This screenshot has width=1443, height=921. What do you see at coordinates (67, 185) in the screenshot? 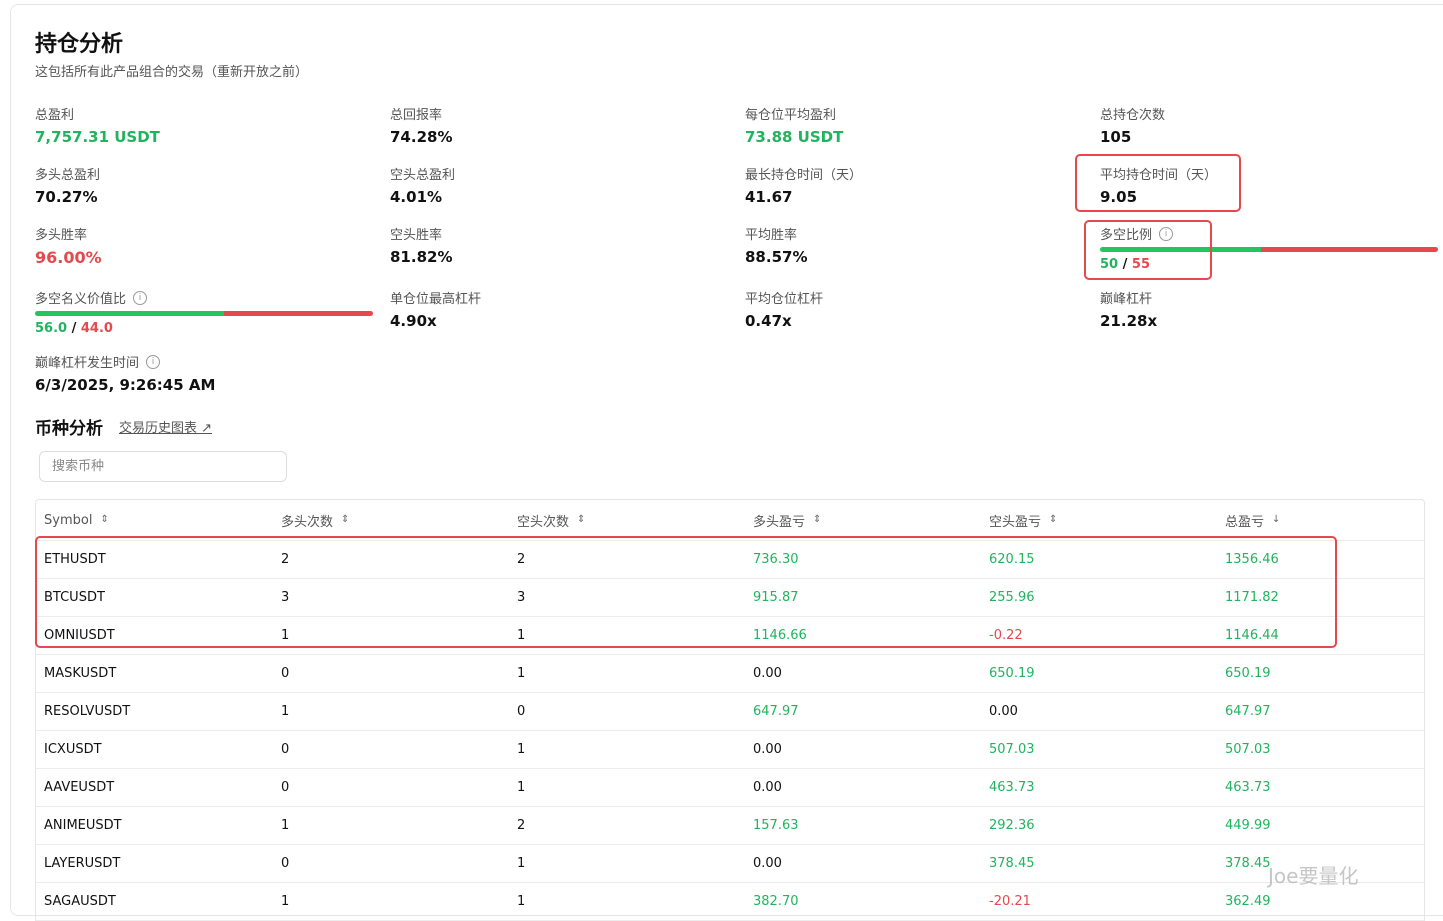
I see `stat-long-total-pnl: 多头总盈利 70.27%` at bounding box center [67, 185].